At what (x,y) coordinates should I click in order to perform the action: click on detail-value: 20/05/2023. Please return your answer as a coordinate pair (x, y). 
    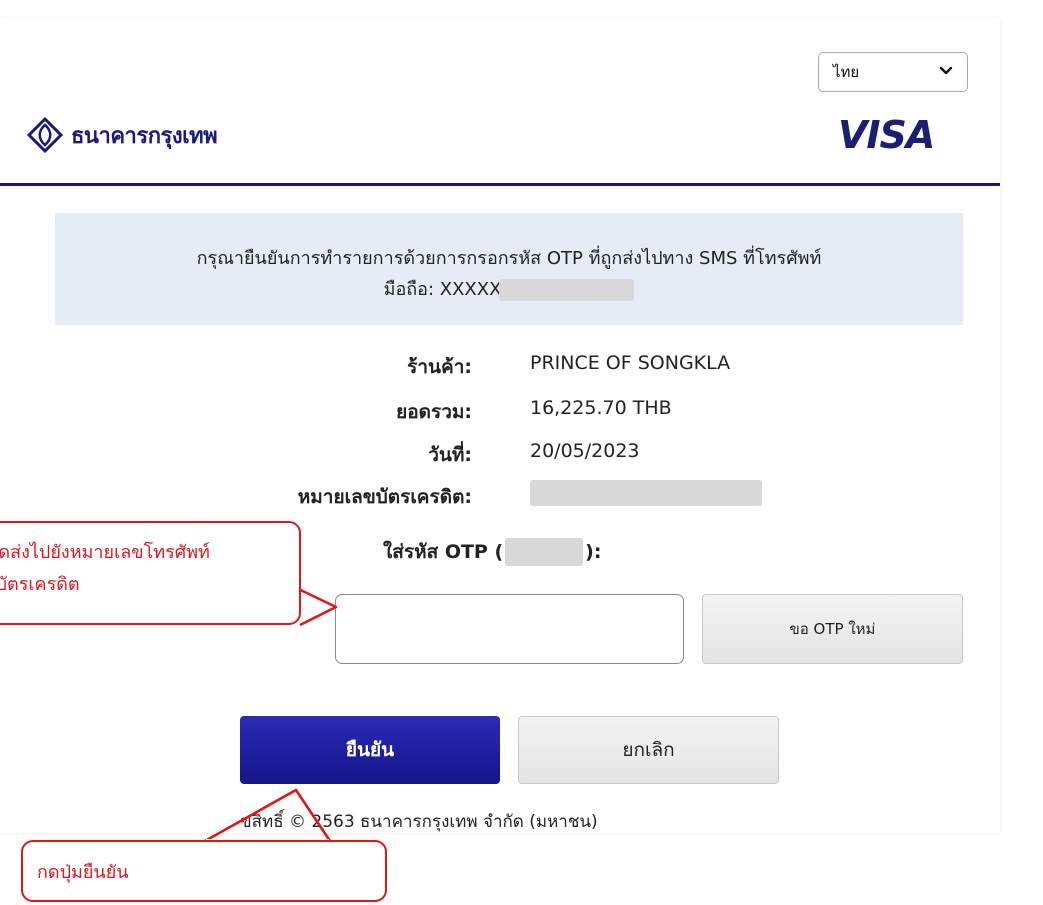
    Looking at the image, I should click on (585, 451).